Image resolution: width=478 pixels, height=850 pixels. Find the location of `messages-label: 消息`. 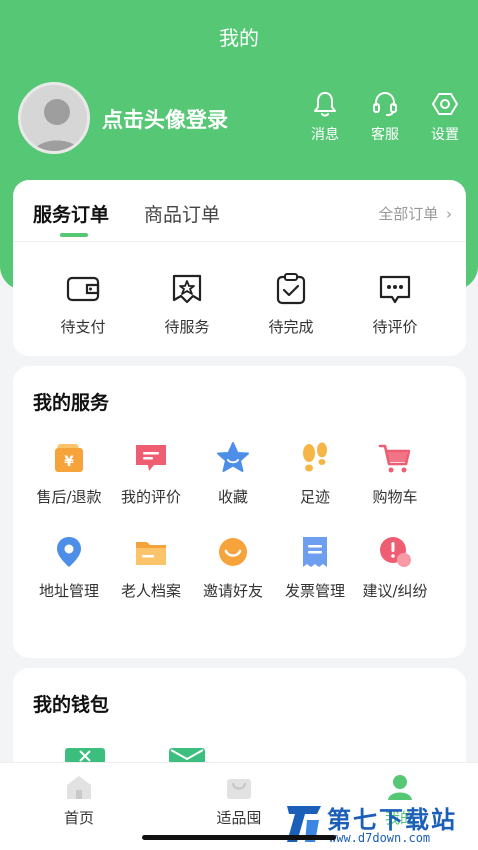

messages-label: 消息 is located at coordinates (325, 135).